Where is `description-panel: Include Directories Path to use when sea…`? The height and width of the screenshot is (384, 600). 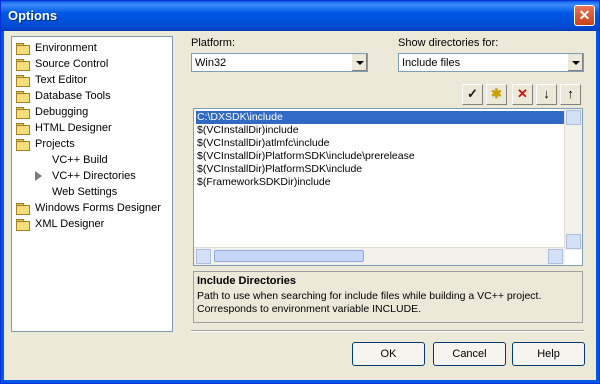 description-panel: Include Directories Path to use when sea… is located at coordinates (388, 297).